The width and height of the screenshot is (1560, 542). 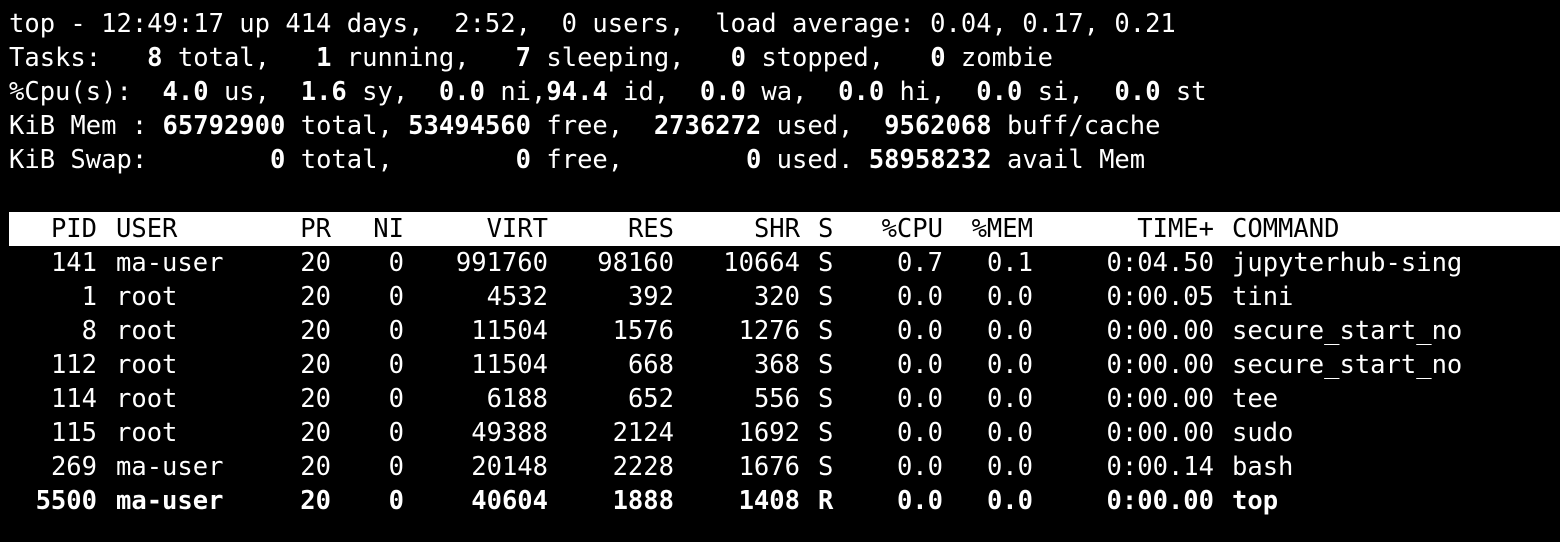 What do you see at coordinates (53, 229) in the screenshot?
I see `header-pid: PID` at bounding box center [53, 229].